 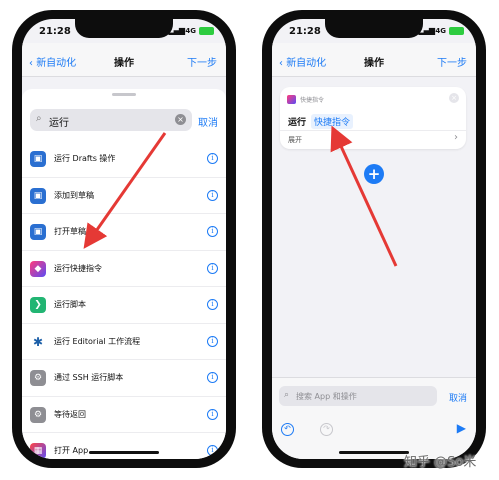 What do you see at coordinates (97, 341) in the screenshot?
I see `list-item-label: 运行 Editorial 工作流程` at bounding box center [97, 341].